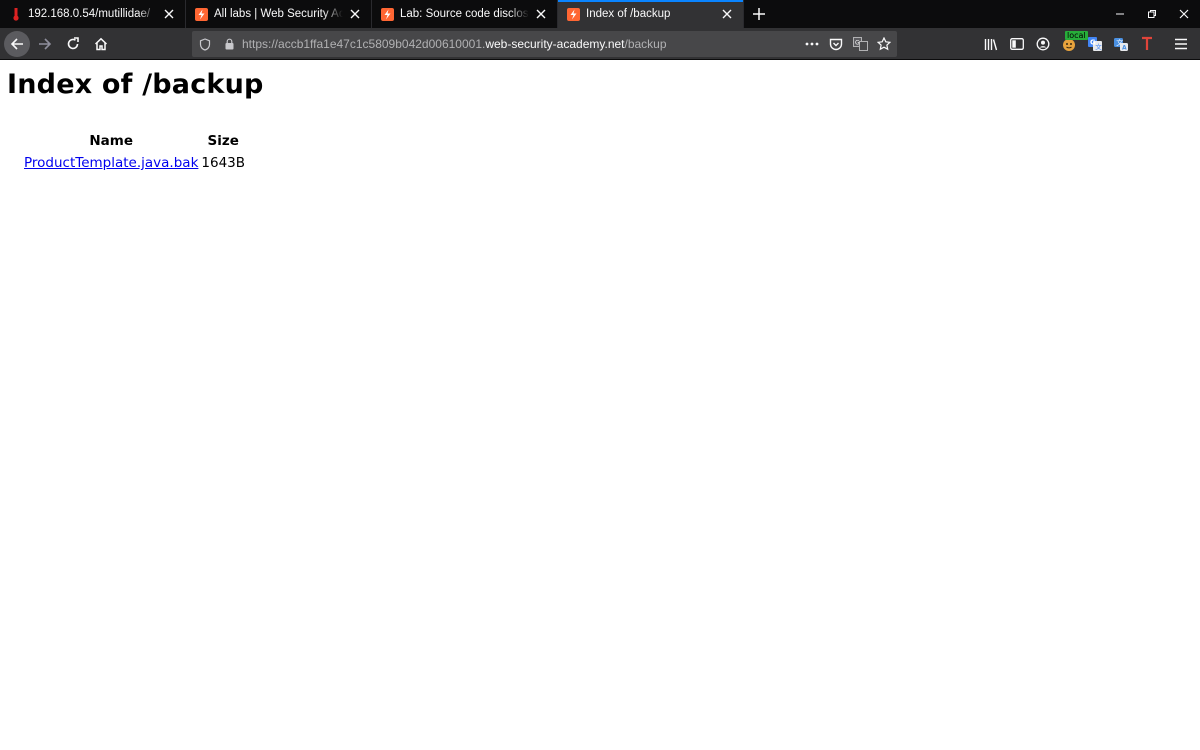 The width and height of the screenshot is (1200, 750). Describe the element at coordinates (205, 44) in the screenshot. I see `shield-icon` at that location.